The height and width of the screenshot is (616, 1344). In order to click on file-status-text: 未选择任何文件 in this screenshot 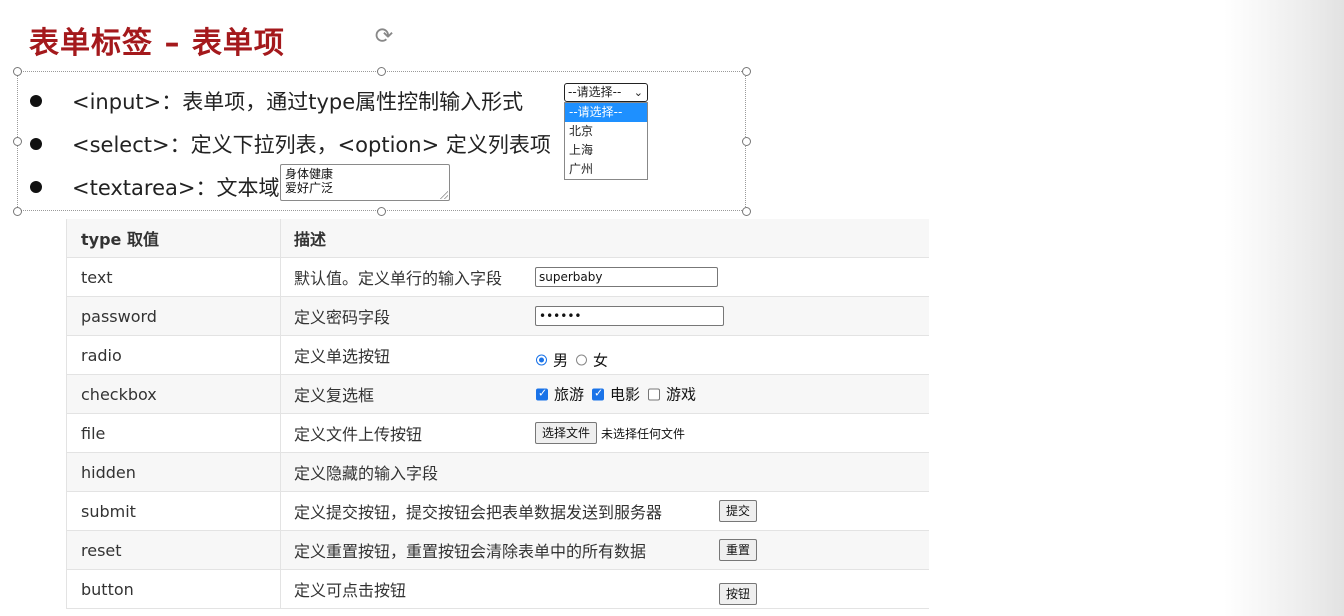, I will do `click(643, 433)`.